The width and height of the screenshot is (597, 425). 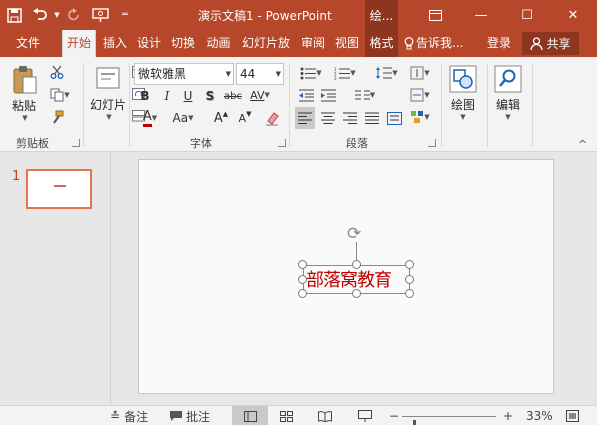 What do you see at coordinates (60, 95) in the screenshot?
I see `copy-icon: ▼` at bounding box center [60, 95].